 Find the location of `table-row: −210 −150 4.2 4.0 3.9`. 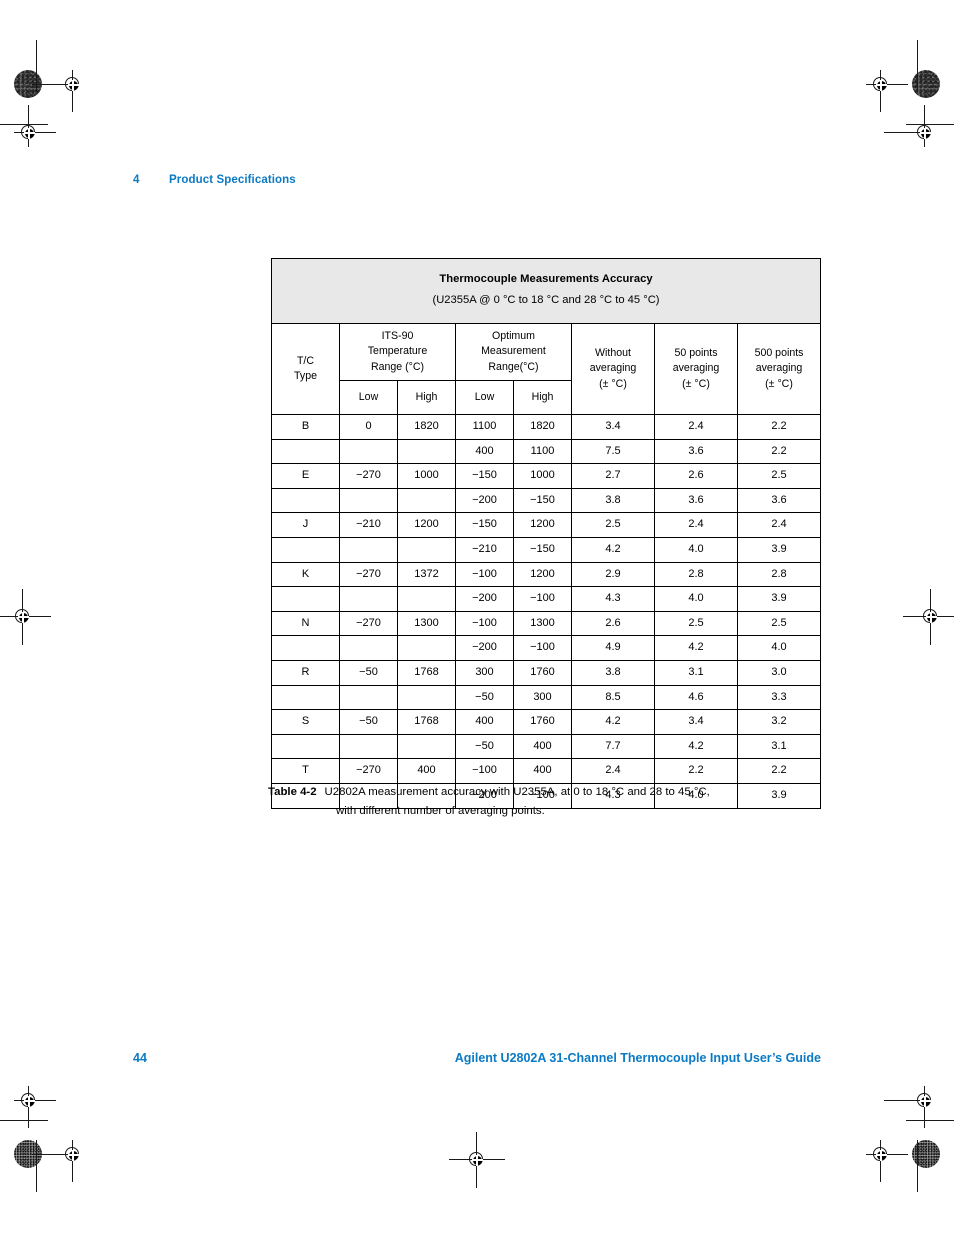

table-row: −210 −150 4.2 4.0 3.9 is located at coordinates (546, 549).